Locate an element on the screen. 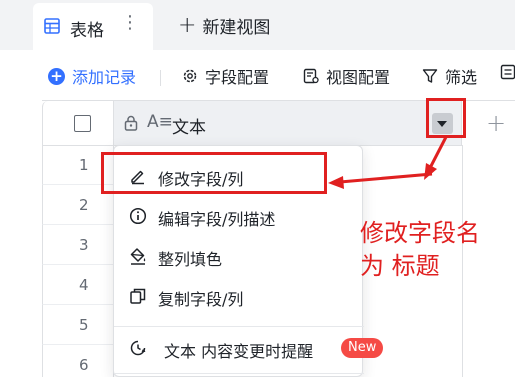 This screenshot has height=377, width=515. add-record-button: + 添加记录 is located at coordinates (92, 76).